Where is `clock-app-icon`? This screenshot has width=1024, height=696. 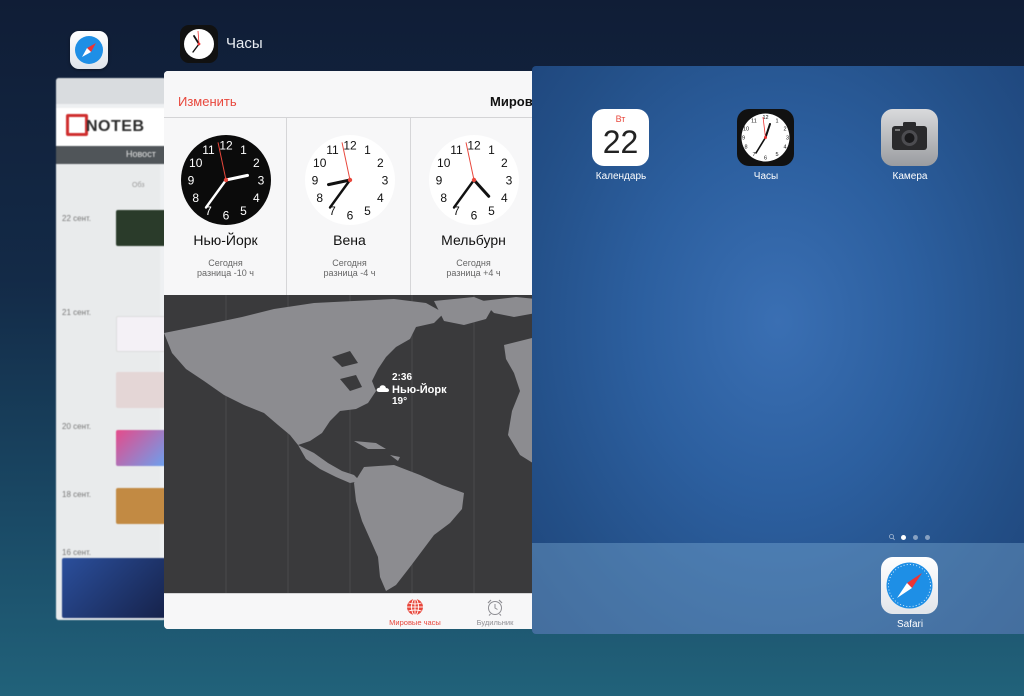 clock-app-icon is located at coordinates (199, 44).